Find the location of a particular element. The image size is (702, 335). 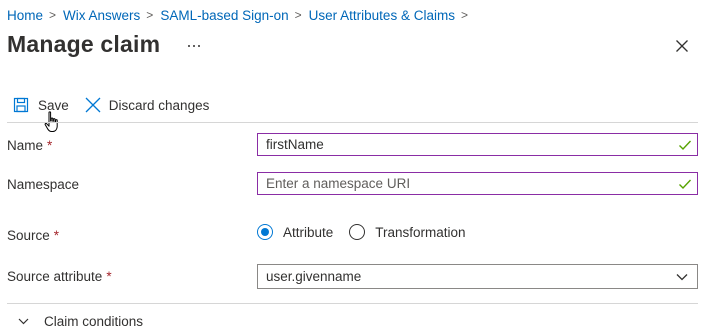

namespace-label: Namespace is located at coordinates (43, 184).